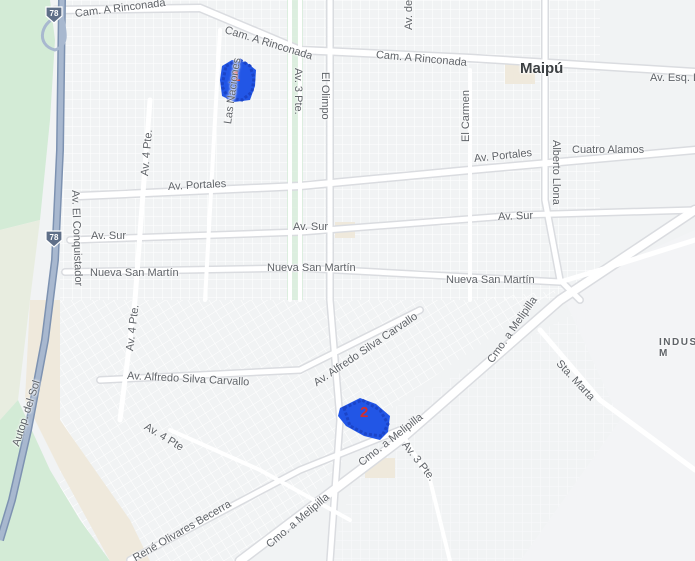 The image size is (695, 561). What do you see at coordinates (466, 116) in the screenshot?
I see `street-label: El Carmen` at bounding box center [466, 116].